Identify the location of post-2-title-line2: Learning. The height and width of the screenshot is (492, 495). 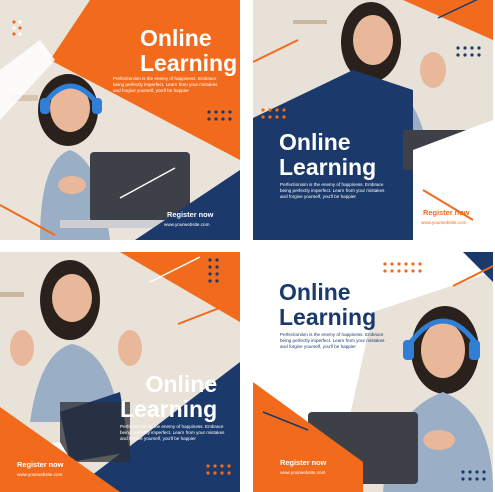
(328, 167).